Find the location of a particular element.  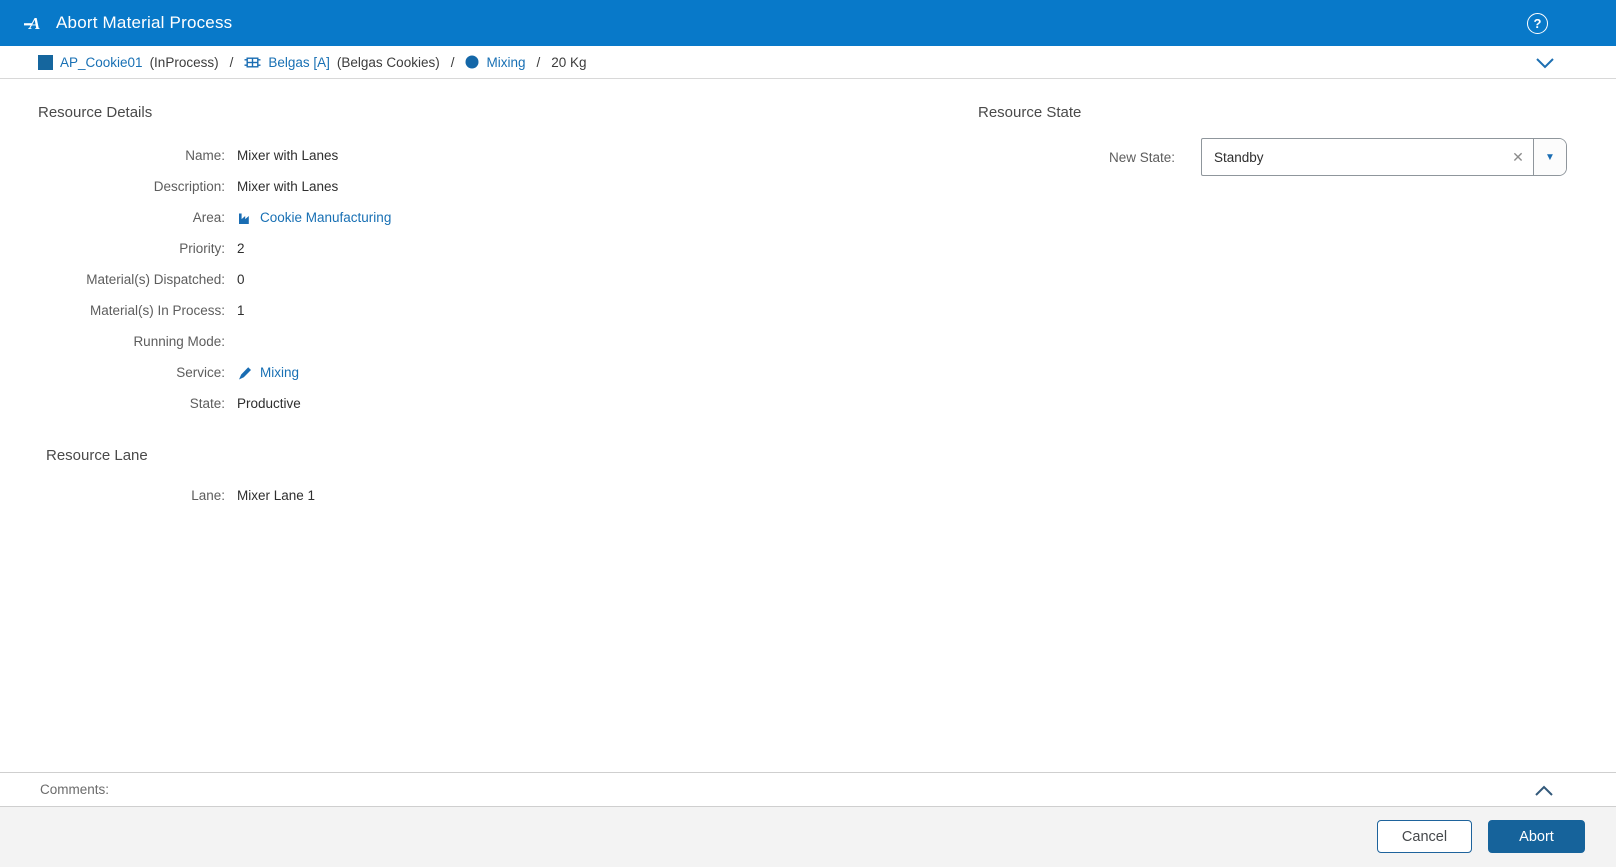

field-label: Running Mode: is located at coordinates (179, 341).